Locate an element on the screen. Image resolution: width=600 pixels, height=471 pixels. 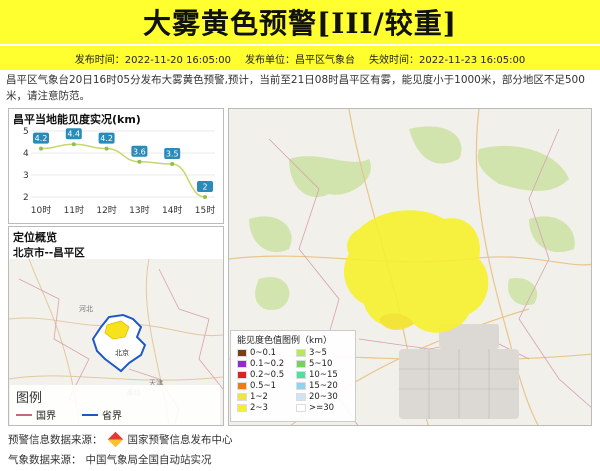
warning-title: 大雾黄色预警[III/较重] is located at coordinates (300, 23).